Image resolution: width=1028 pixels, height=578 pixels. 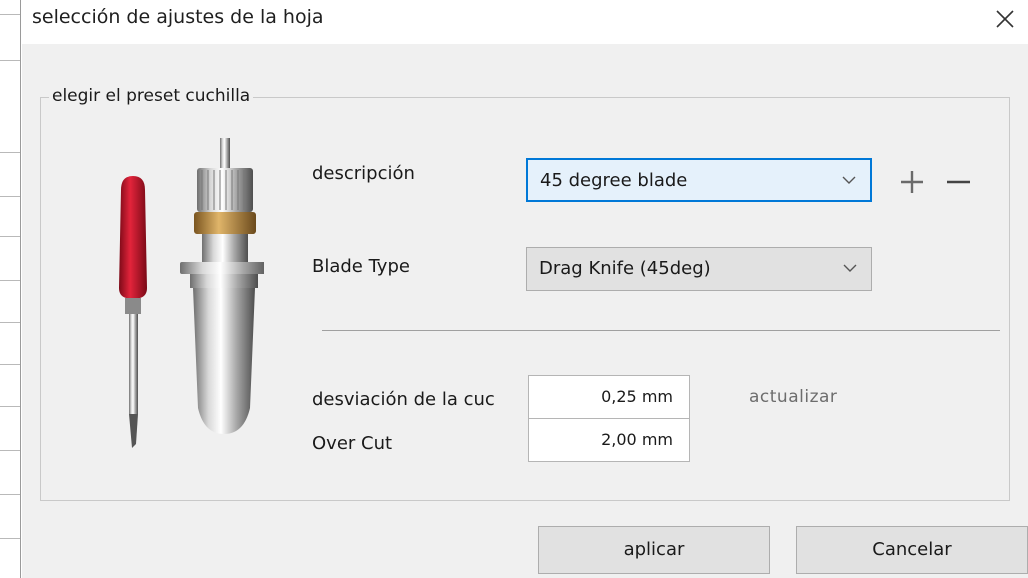 What do you see at coordinates (363, 173) in the screenshot?
I see `description-label: descripción` at bounding box center [363, 173].